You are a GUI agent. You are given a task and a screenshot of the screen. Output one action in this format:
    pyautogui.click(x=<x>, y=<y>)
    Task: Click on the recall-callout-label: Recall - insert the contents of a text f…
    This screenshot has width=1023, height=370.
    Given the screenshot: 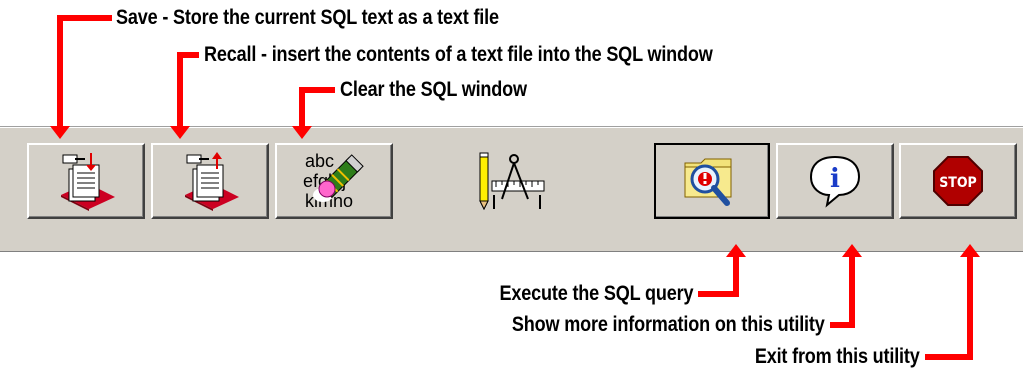 What is the action you would take?
    pyautogui.click(x=458, y=54)
    